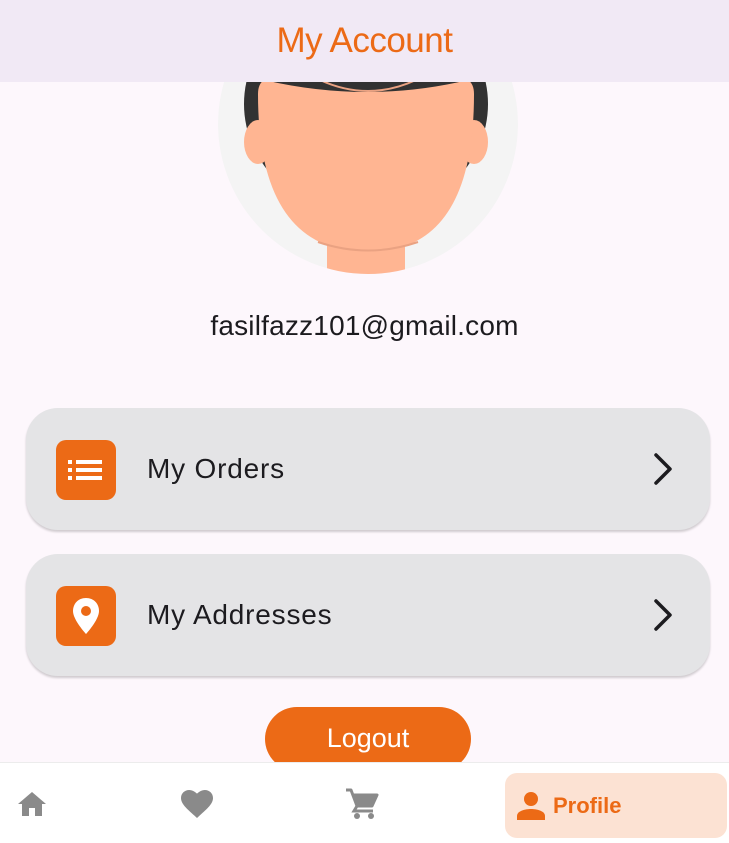 The width and height of the screenshot is (729, 843). What do you see at coordinates (86, 616) in the screenshot?
I see `location-pin-icon` at bounding box center [86, 616].